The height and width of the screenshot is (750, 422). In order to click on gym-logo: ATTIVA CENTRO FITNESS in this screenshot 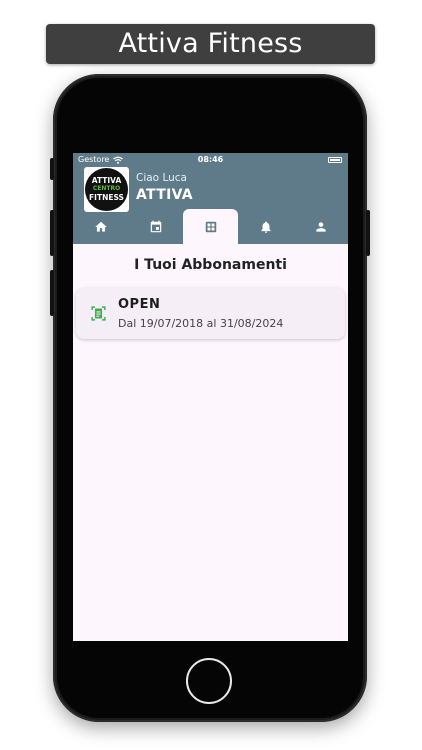, I will do `click(106, 189)`.